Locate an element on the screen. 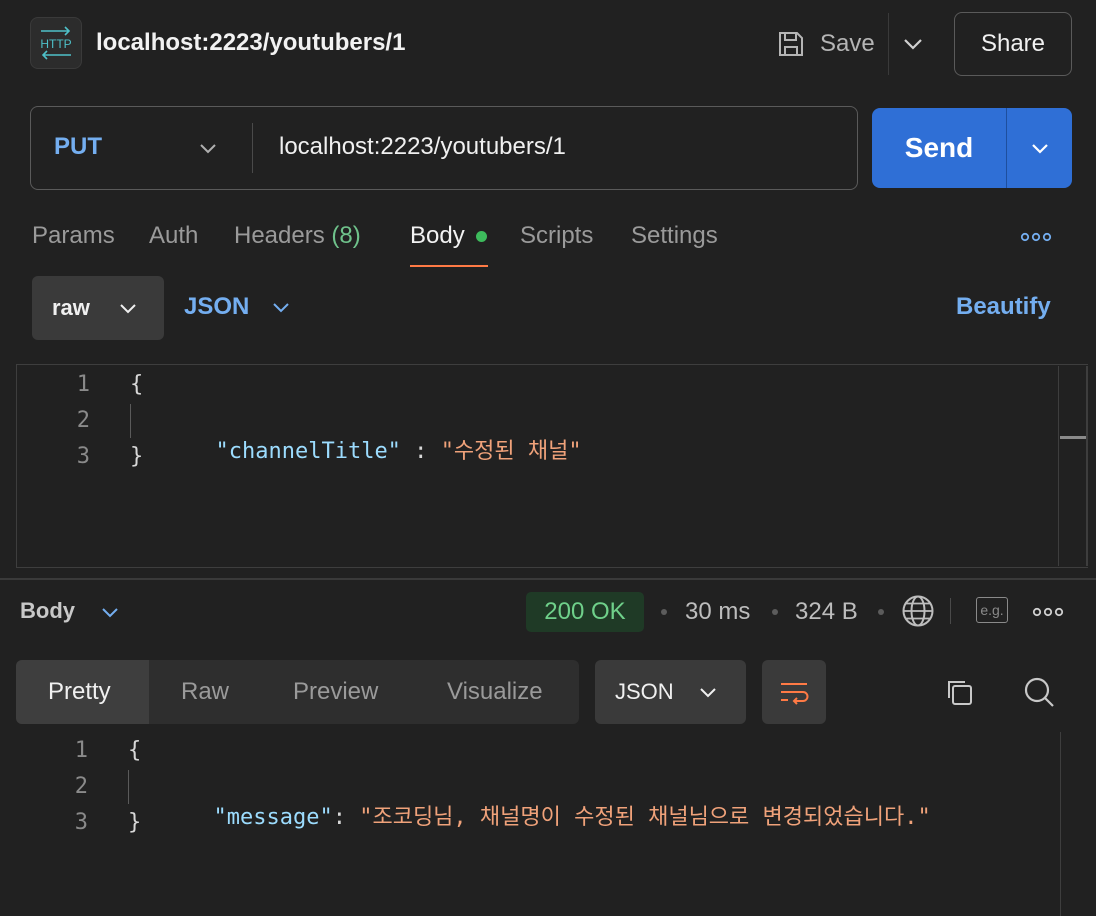  save-button: Save is located at coordinates (825, 44).